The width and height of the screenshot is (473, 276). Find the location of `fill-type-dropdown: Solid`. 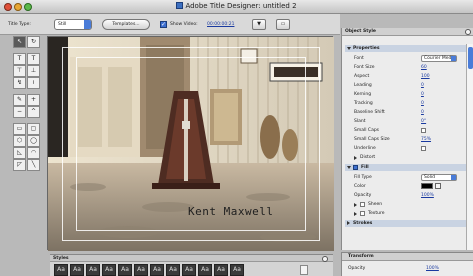

fill-type-dropdown: Solid is located at coordinates (439, 177).